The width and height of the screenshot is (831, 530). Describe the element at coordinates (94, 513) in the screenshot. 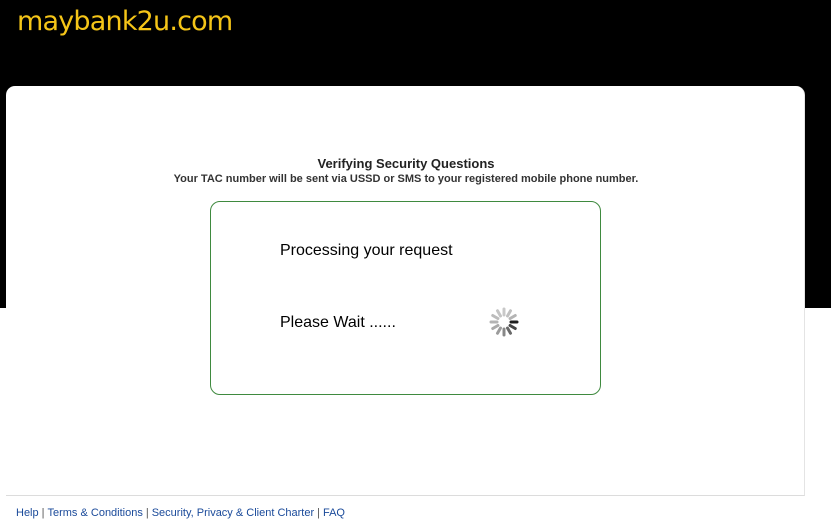

I see `terms-conditions-link: Terms & Conditions` at that location.